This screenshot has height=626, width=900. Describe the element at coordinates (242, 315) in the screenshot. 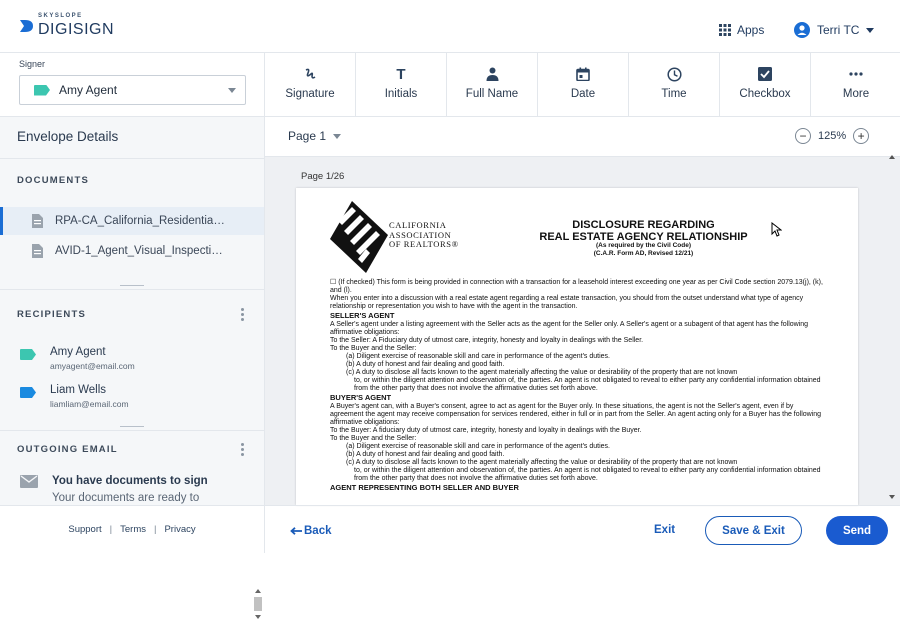

I see `recipients-menu-icon` at that location.